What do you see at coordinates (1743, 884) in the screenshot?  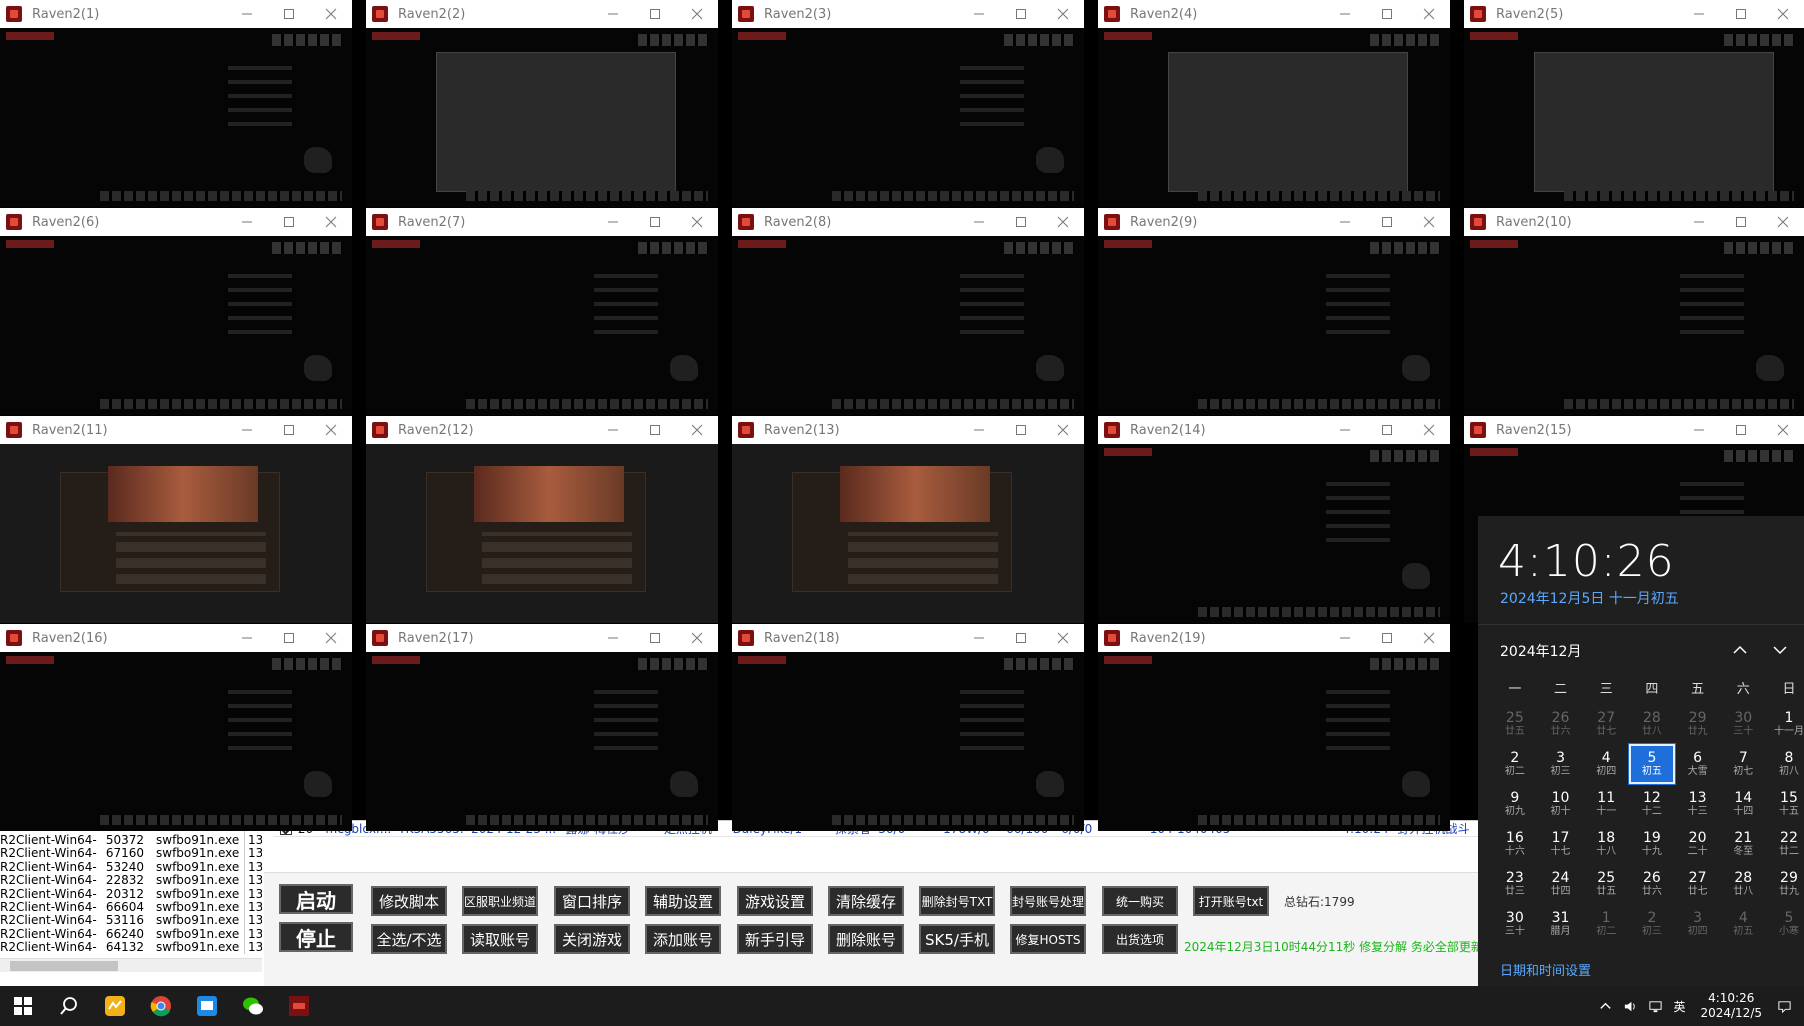 I see `calendar-day: 28 廿八` at bounding box center [1743, 884].